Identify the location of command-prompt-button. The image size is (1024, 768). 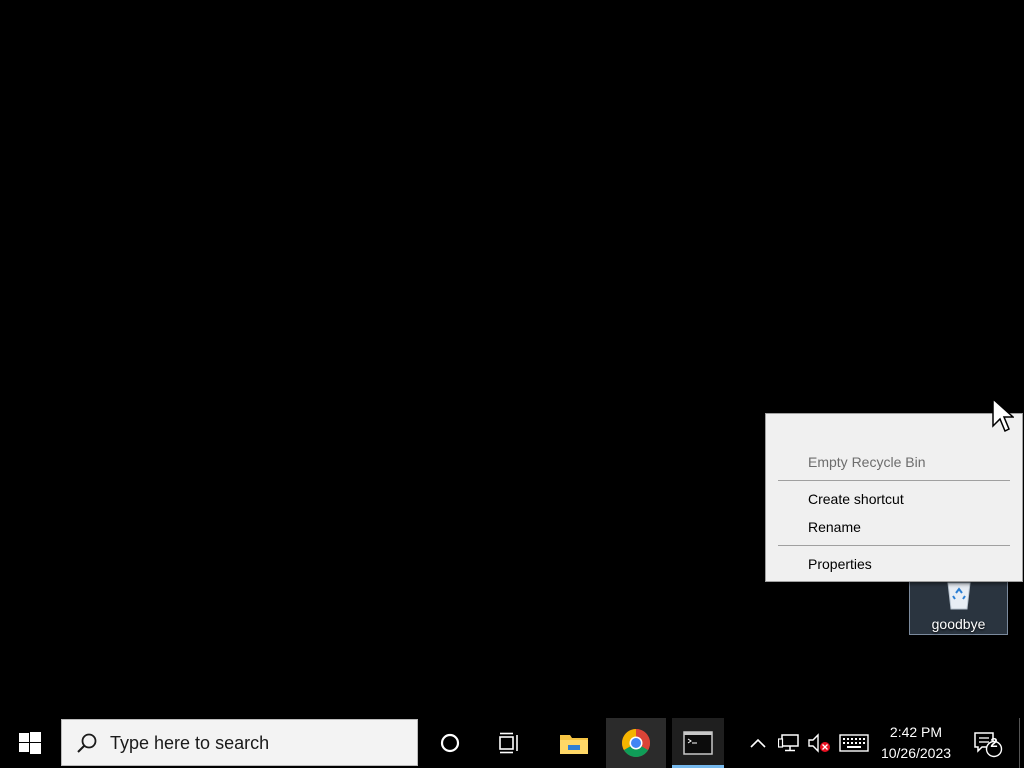
(698, 743).